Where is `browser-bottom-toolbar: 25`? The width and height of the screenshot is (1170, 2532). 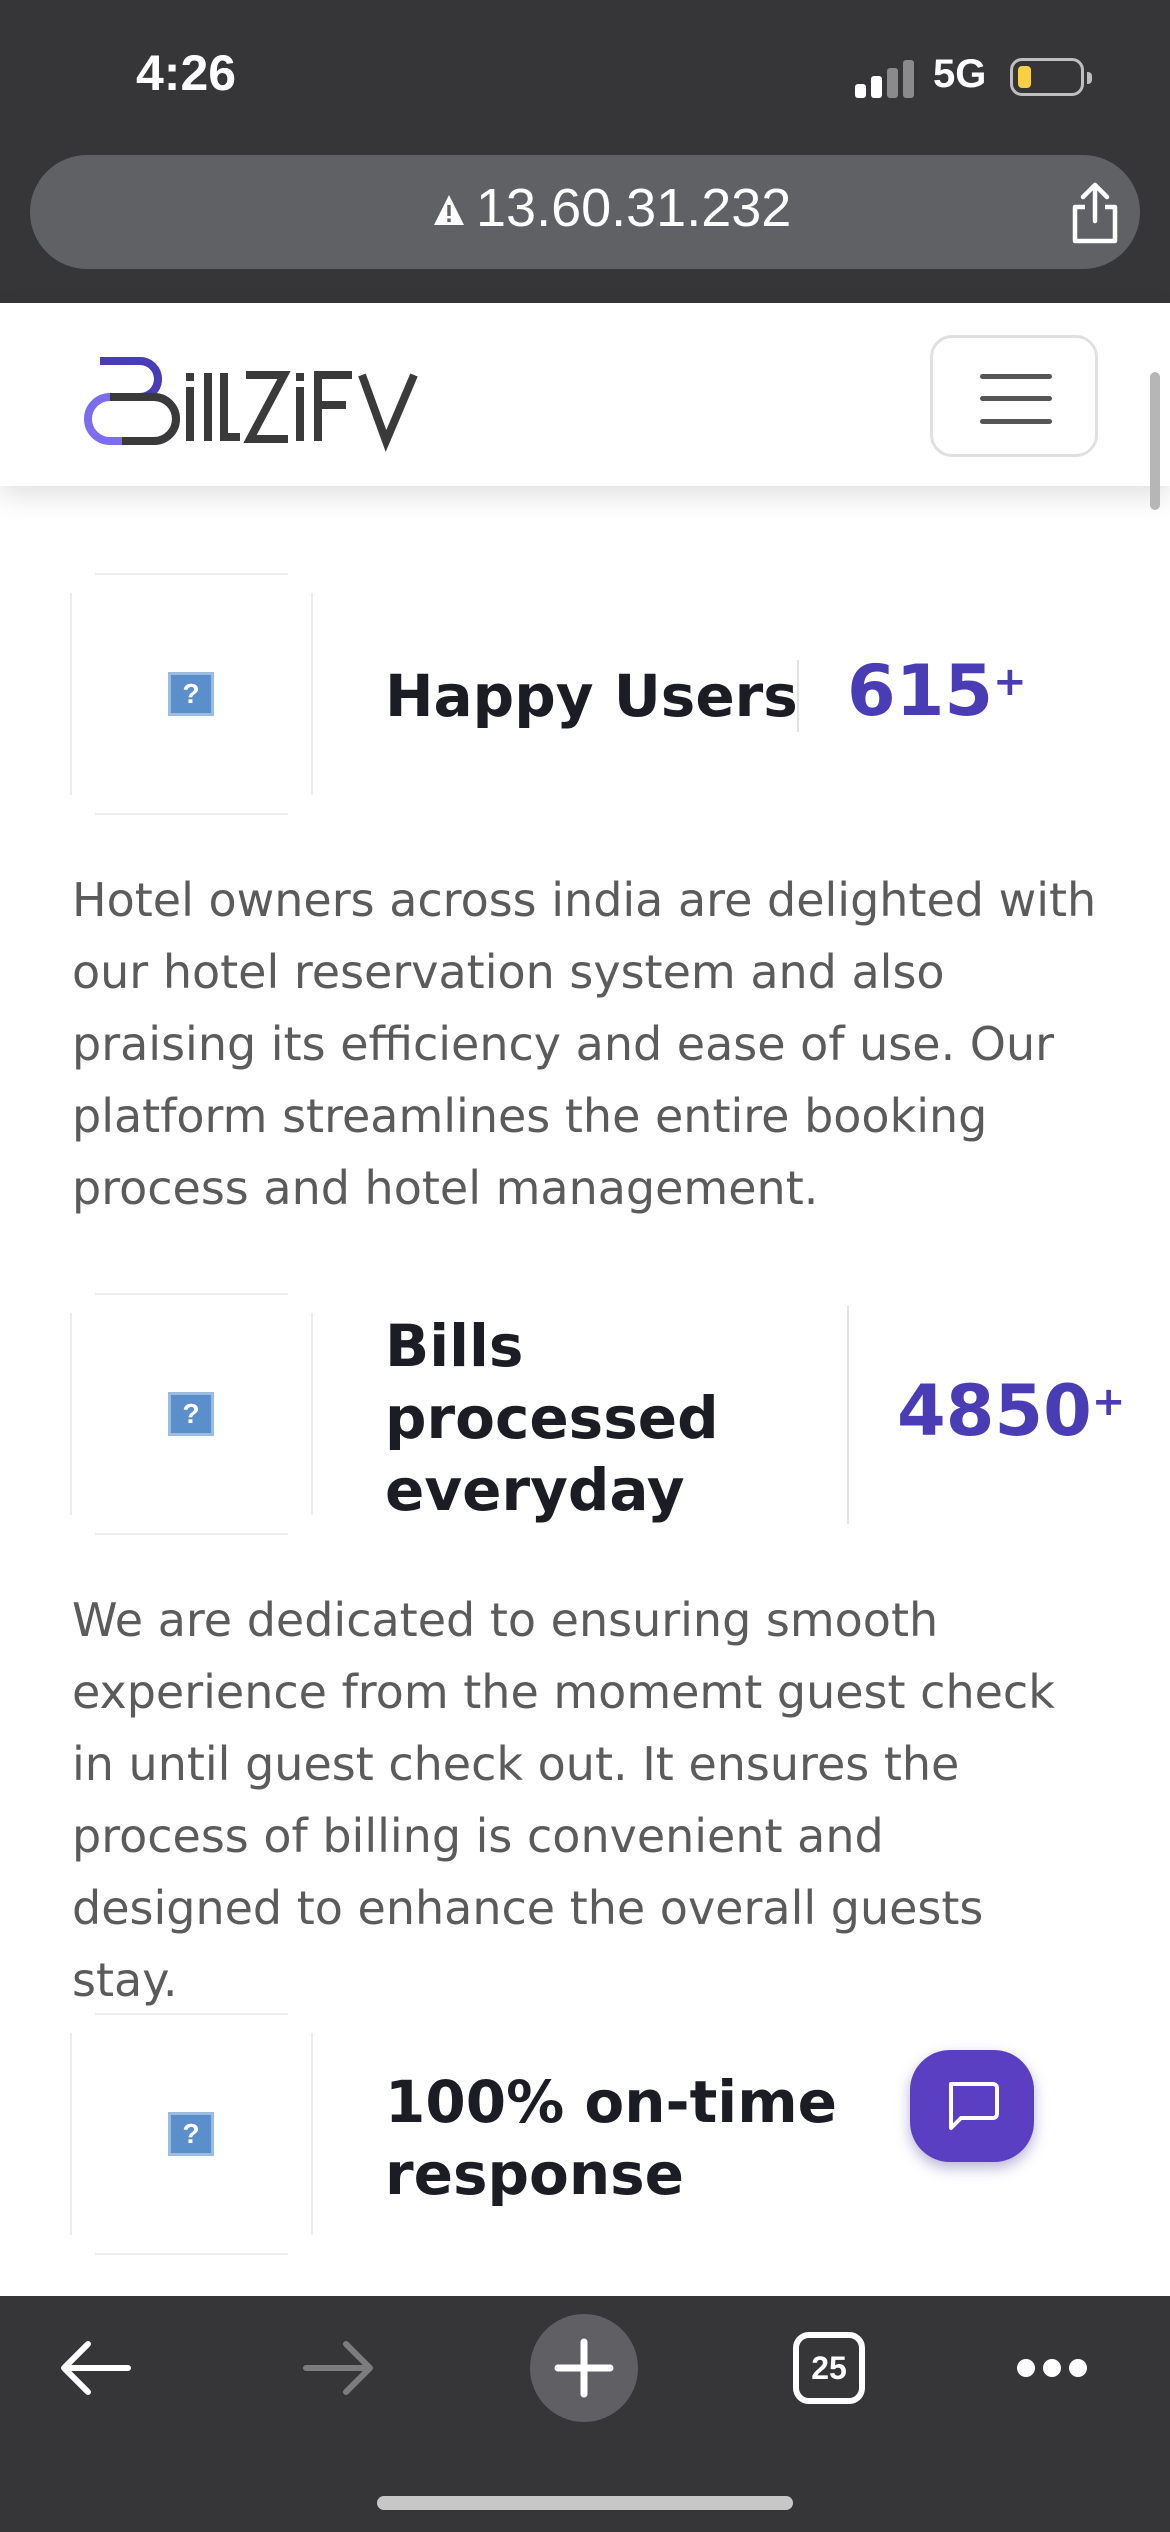
browser-bottom-toolbar: 25 is located at coordinates (585, 2414).